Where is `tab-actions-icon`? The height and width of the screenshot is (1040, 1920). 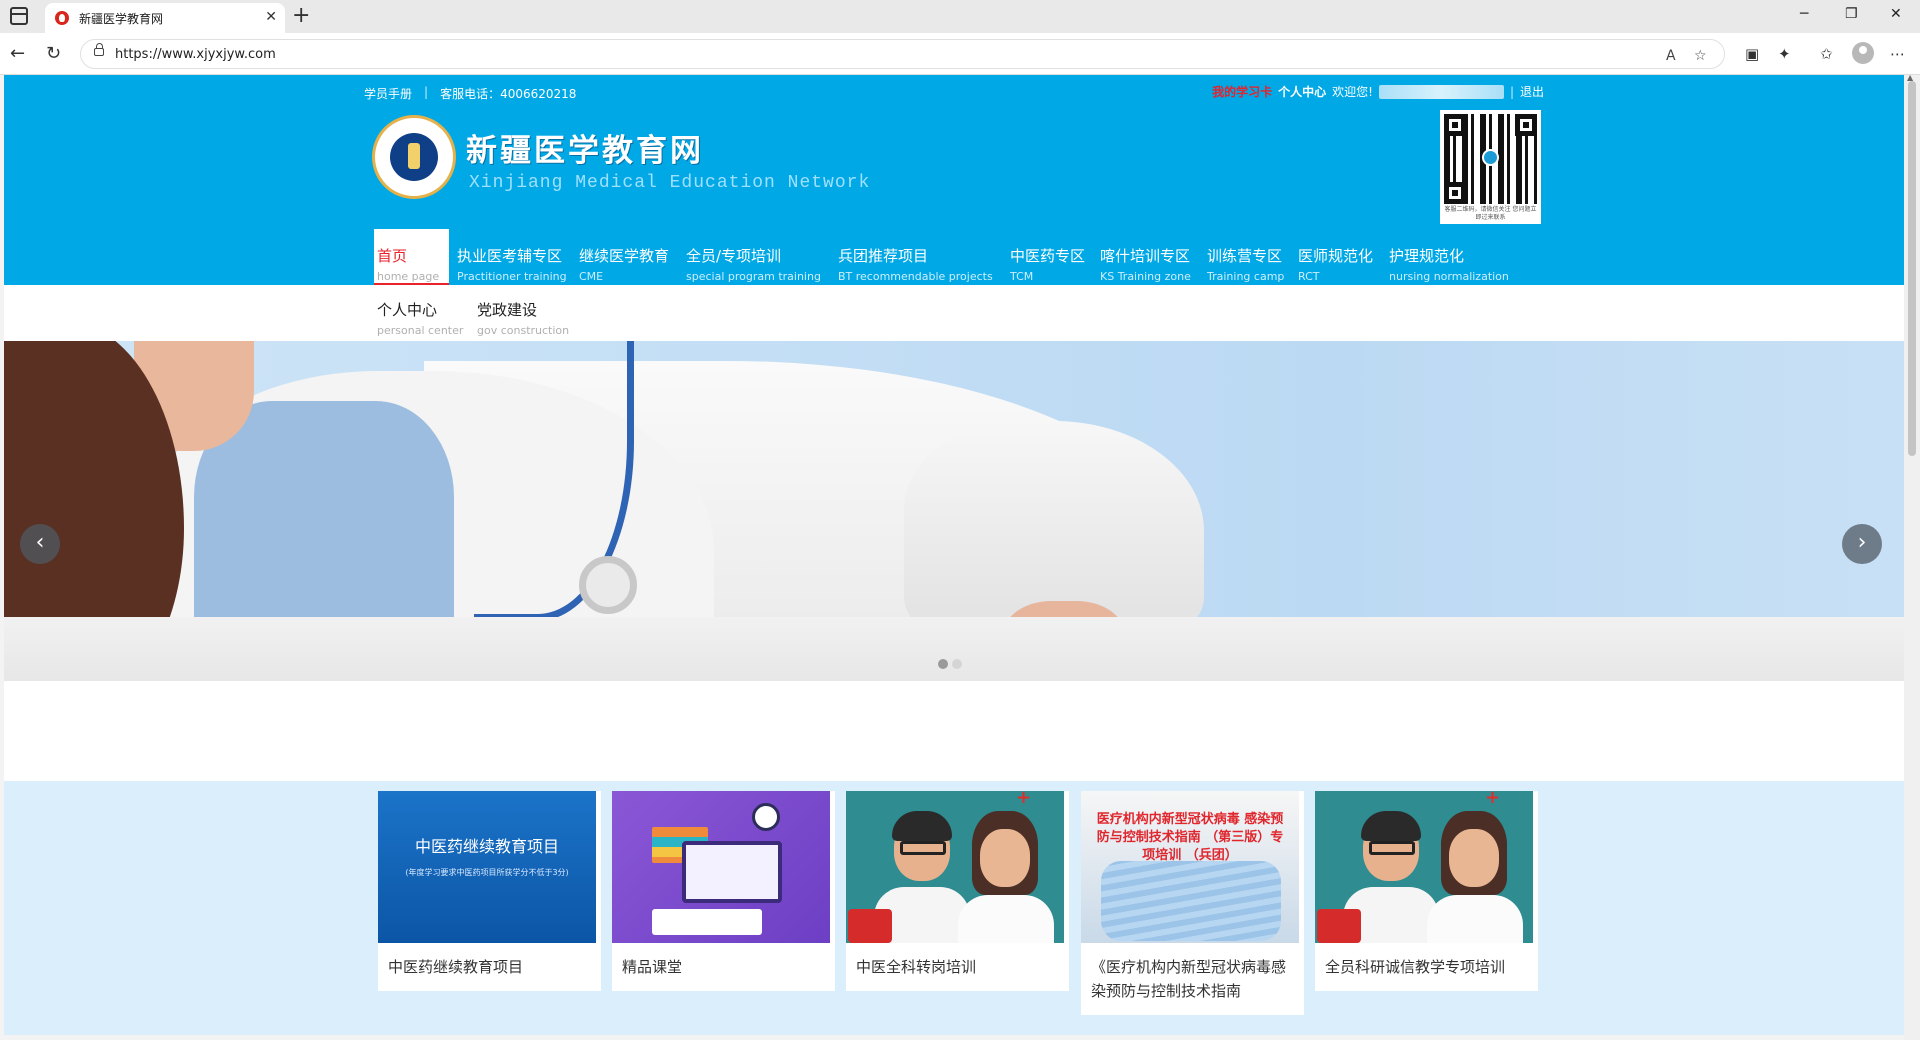 tab-actions-icon is located at coordinates (19, 16).